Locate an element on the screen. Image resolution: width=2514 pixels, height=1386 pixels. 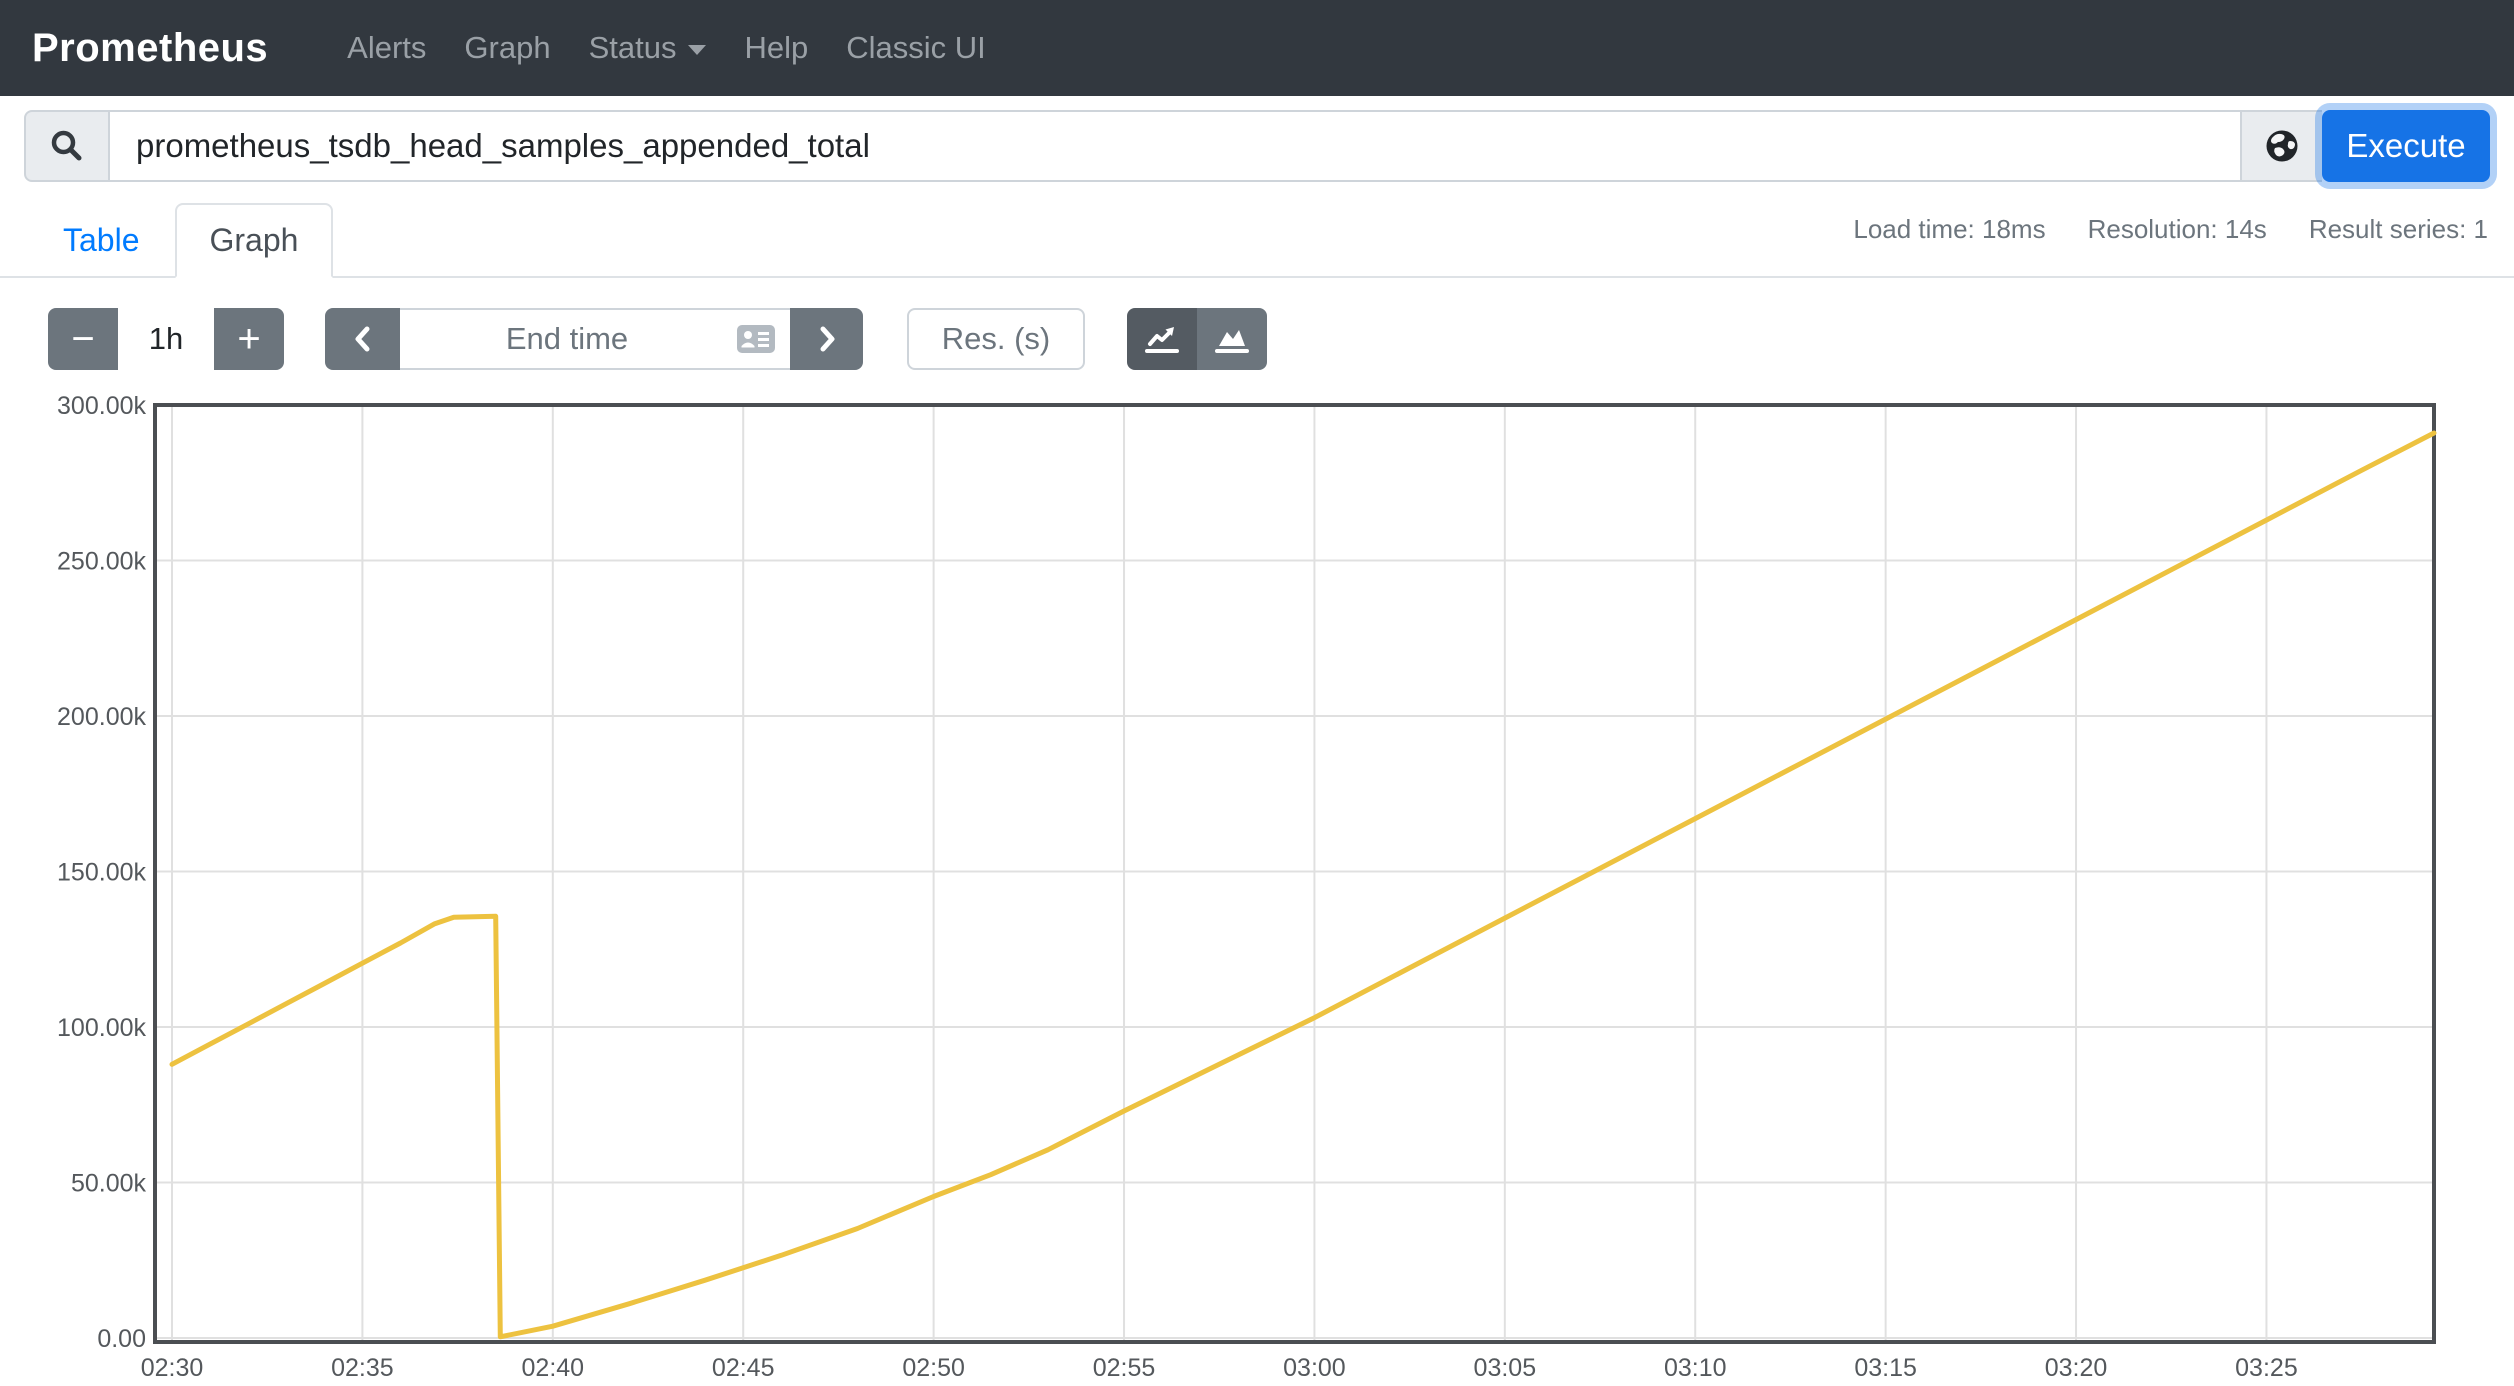
duration-stepper: − + is located at coordinates (166, 339).